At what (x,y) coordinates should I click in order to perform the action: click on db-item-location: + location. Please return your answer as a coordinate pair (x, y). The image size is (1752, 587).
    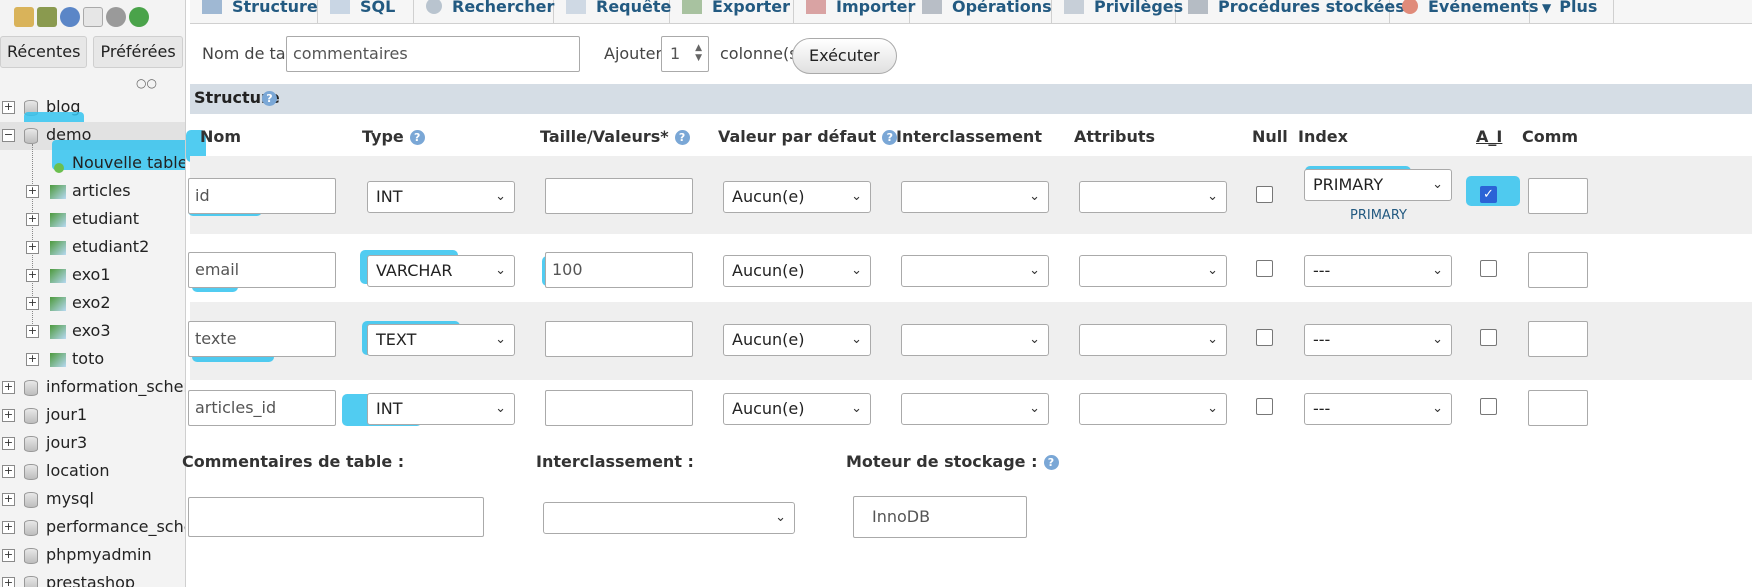
    Looking at the image, I should click on (92, 472).